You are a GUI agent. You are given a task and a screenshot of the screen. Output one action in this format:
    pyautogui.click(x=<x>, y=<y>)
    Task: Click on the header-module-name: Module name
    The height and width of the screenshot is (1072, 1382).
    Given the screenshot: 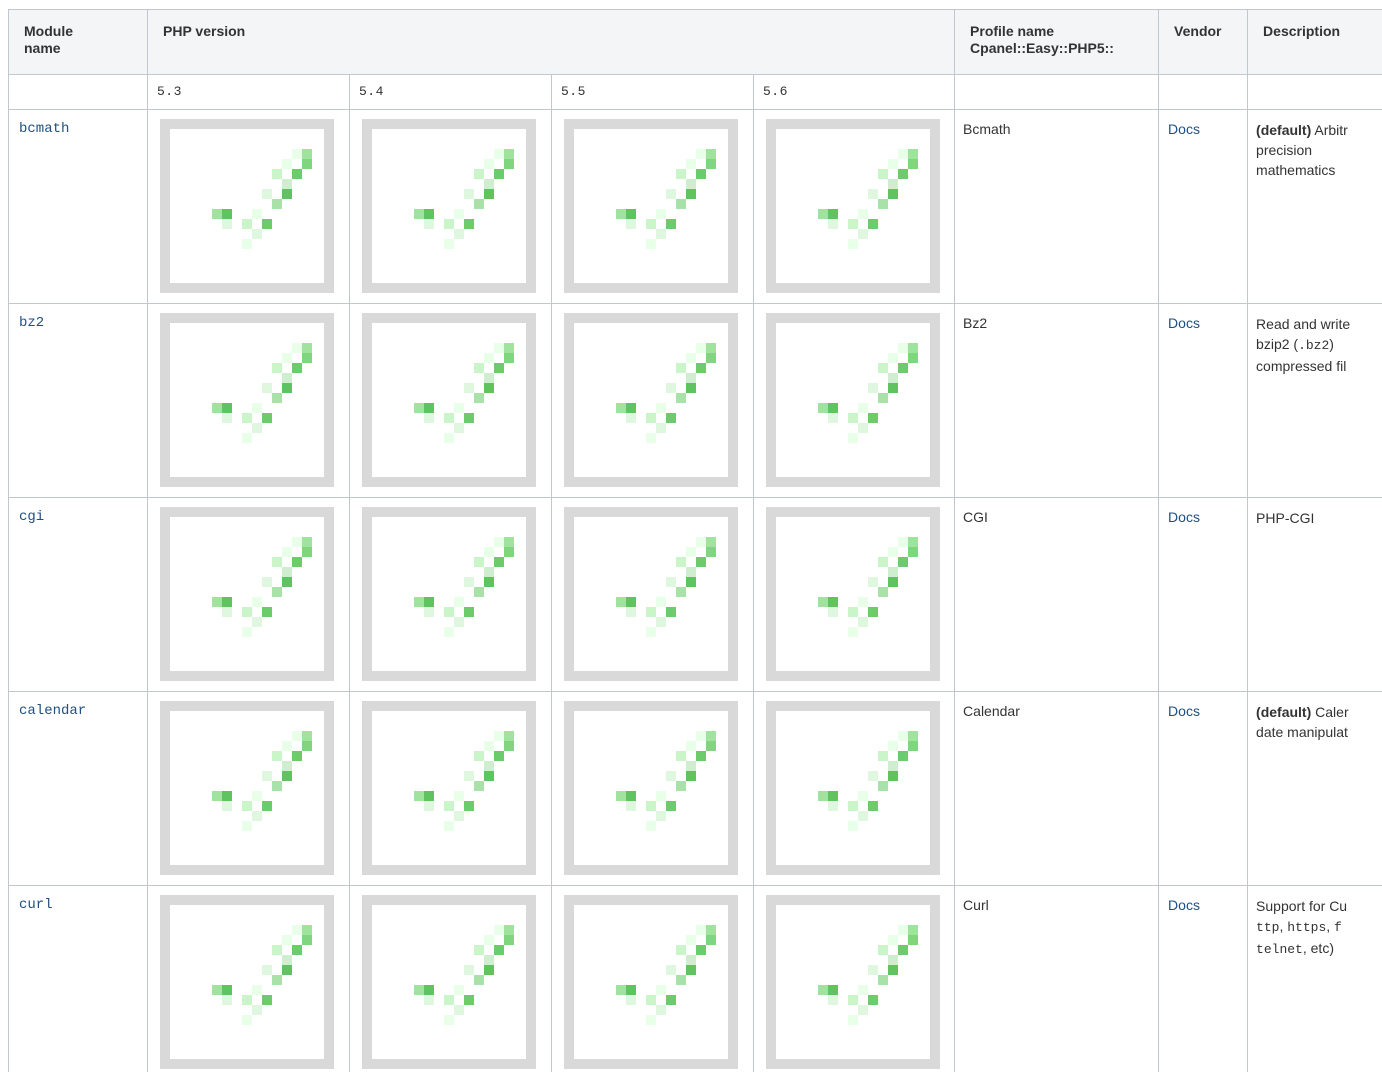 What is the action you would take?
    pyautogui.click(x=78, y=42)
    